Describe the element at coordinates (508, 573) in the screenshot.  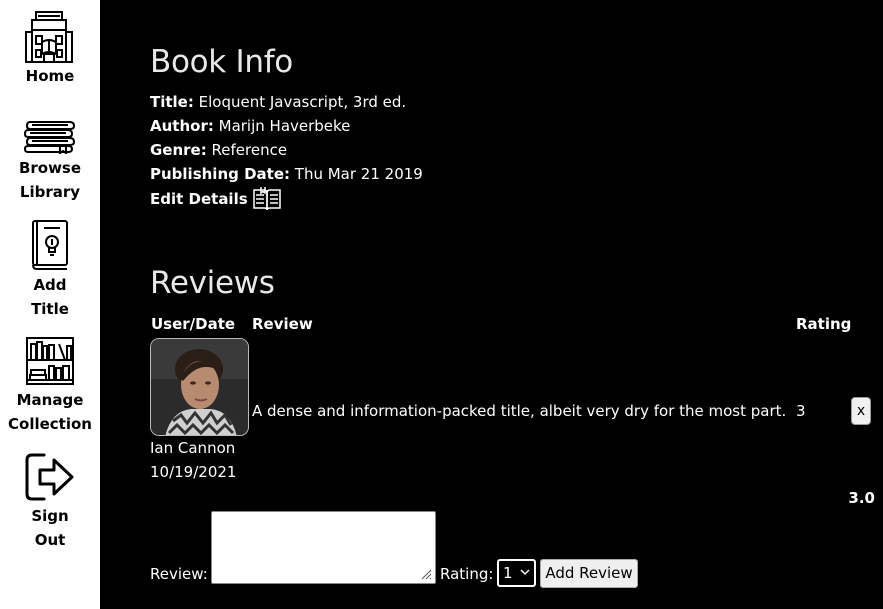
I see `rating-select-value: 1` at that location.